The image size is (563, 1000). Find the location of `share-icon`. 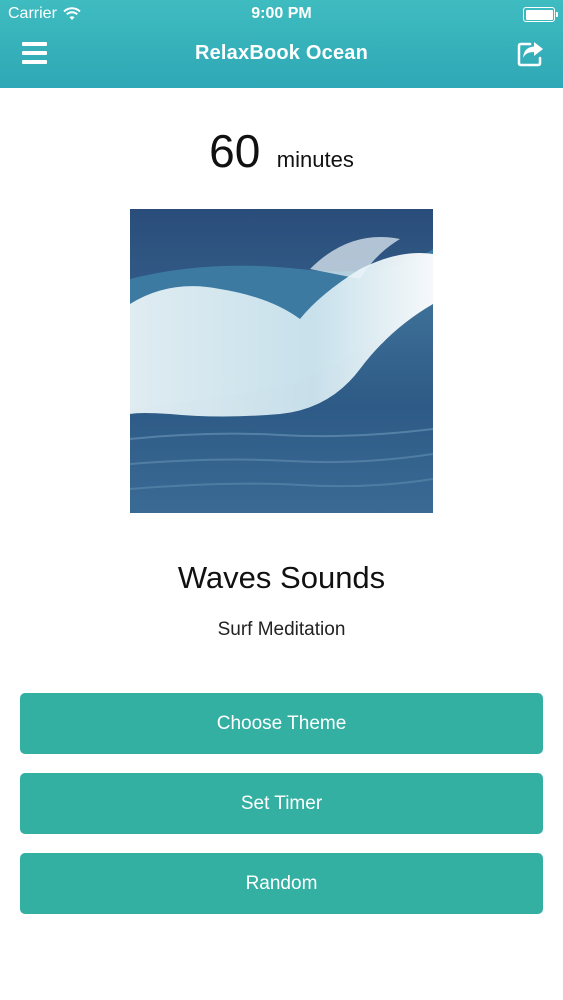

share-icon is located at coordinates (530, 54).